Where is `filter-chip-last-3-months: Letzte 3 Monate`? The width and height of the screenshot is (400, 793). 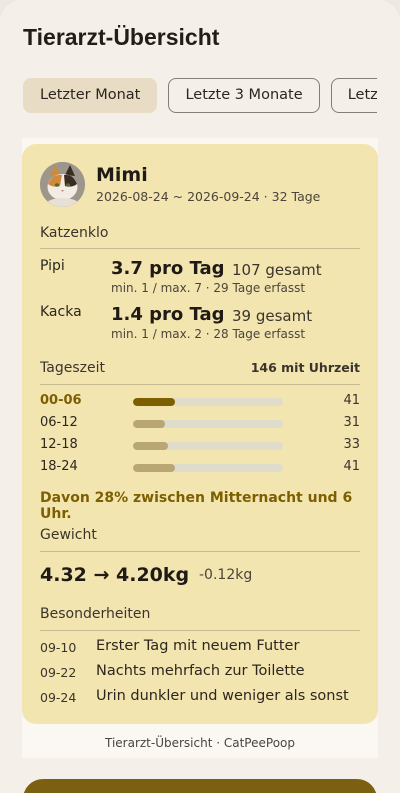 filter-chip-last-3-months: Letzte 3 Monate is located at coordinates (244, 95).